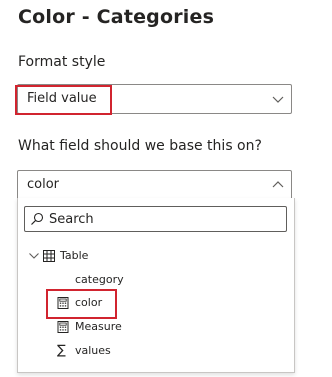 This screenshot has width=332, height=377. Describe the element at coordinates (43, 184) in the screenshot. I see `base-field-value: color` at that location.